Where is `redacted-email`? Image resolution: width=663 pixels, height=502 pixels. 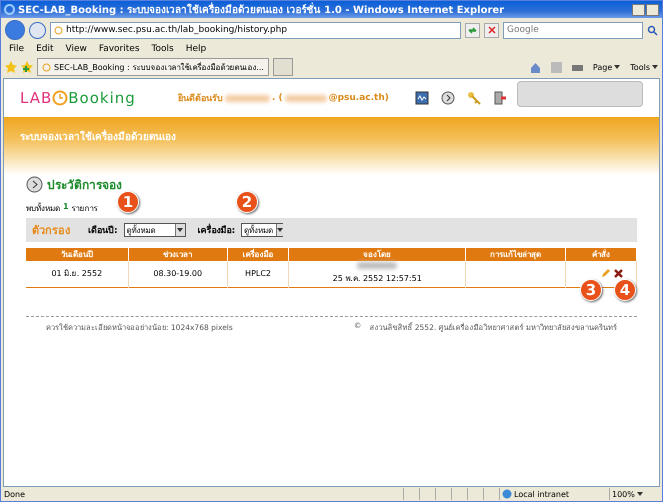 redacted-email is located at coordinates (305, 98).